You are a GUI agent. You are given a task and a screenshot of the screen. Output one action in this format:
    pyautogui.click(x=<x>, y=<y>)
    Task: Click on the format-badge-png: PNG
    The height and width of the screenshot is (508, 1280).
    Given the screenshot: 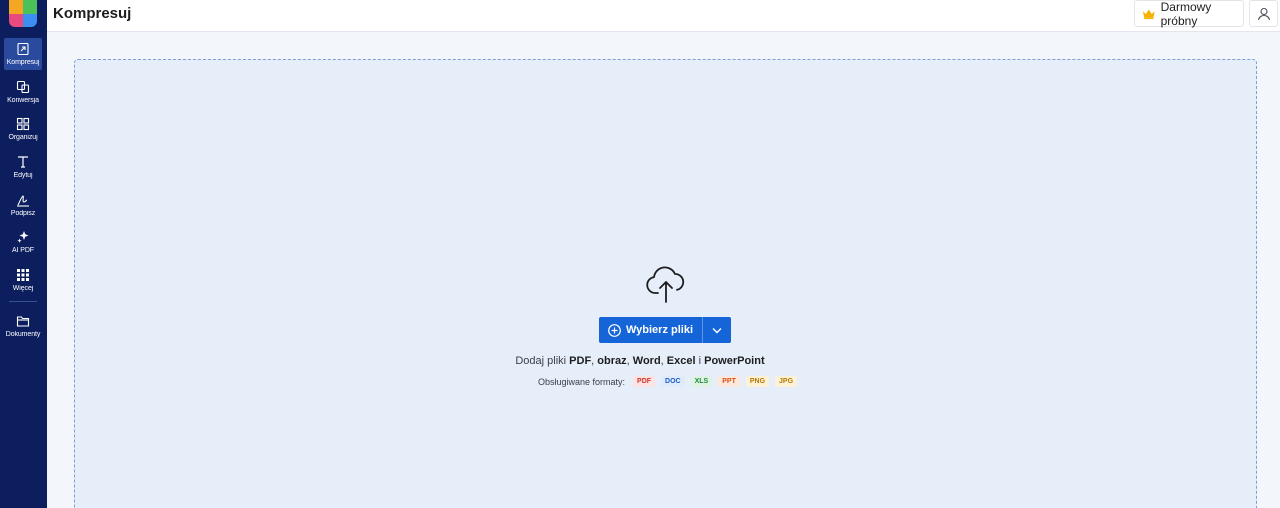 What is the action you would take?
    pyautogui.click(x=757, y=381)
    